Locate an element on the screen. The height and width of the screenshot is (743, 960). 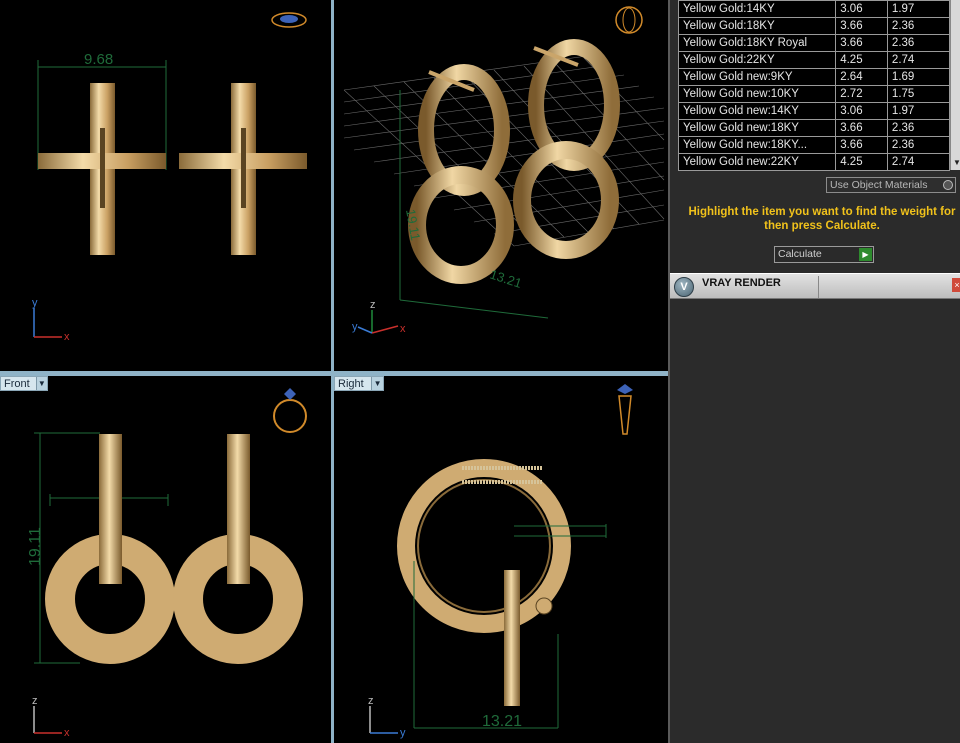
vray-title: VRAY RENDER is located at coordinates (741, 283).